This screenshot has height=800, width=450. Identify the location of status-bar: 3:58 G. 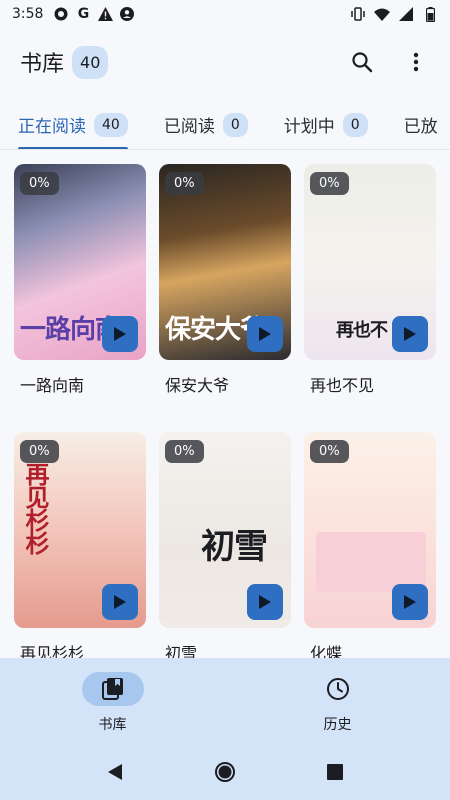
(225, 14).